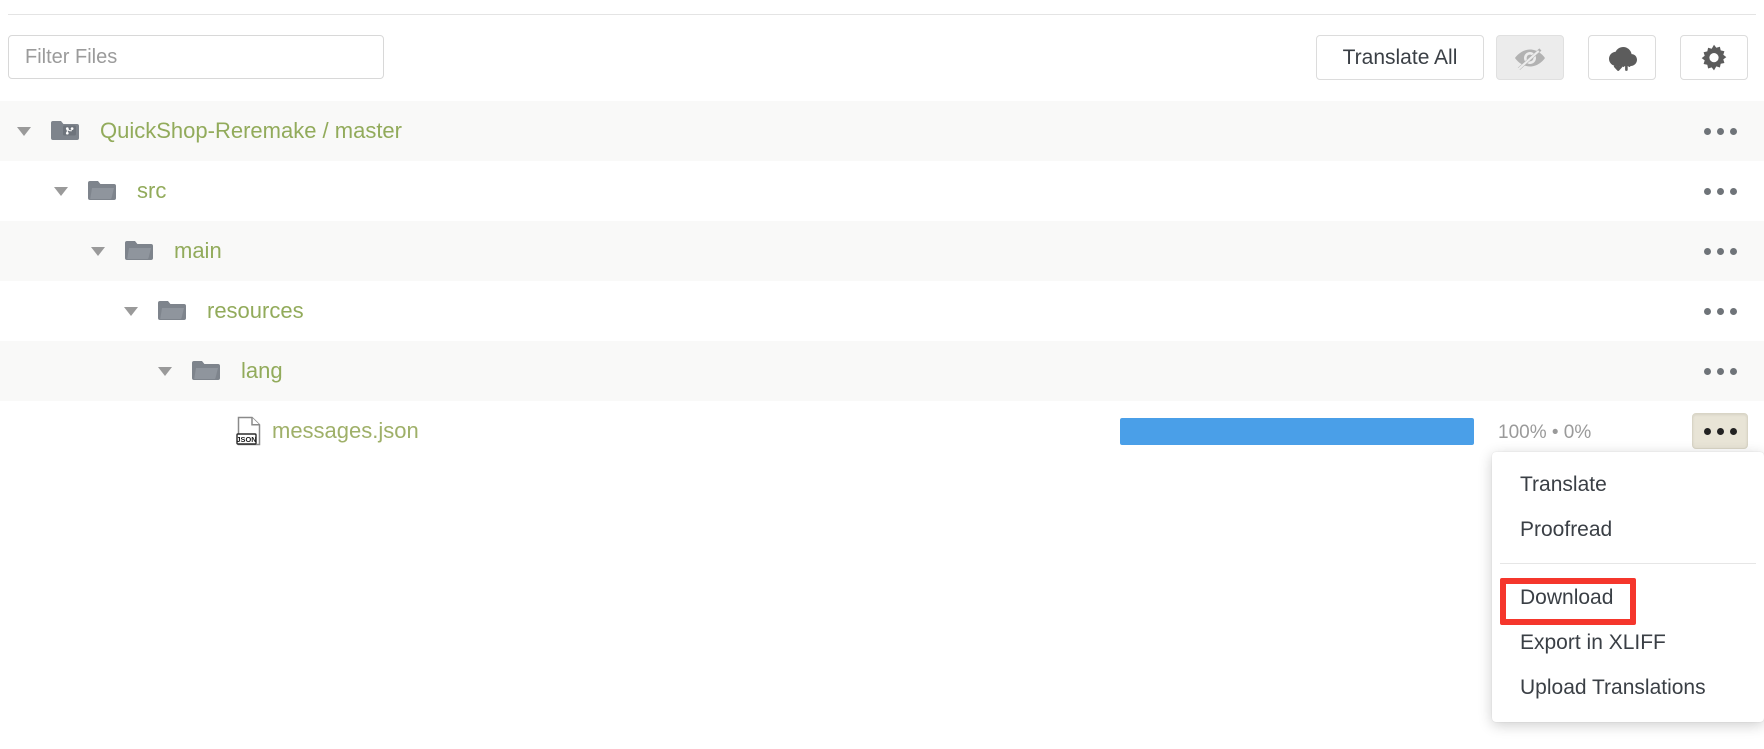 This screenshot has height=749, width=1764. I want to click on row-actions-button-messages-json, so click(1720, 431).